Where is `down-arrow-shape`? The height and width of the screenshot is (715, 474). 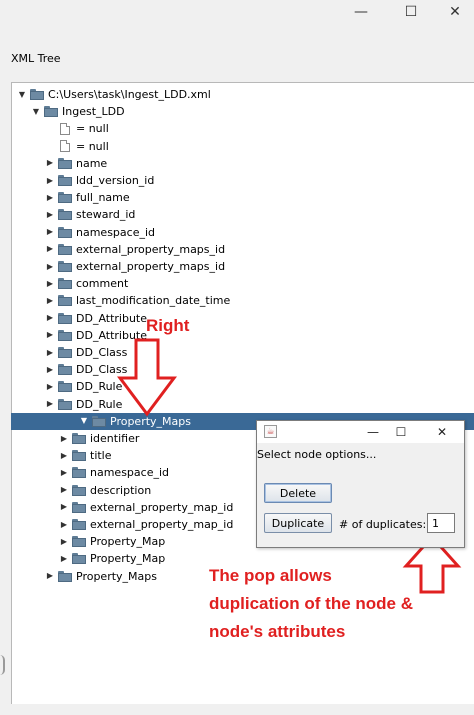
down-arrow-shape is located at coordinates (147, 377).